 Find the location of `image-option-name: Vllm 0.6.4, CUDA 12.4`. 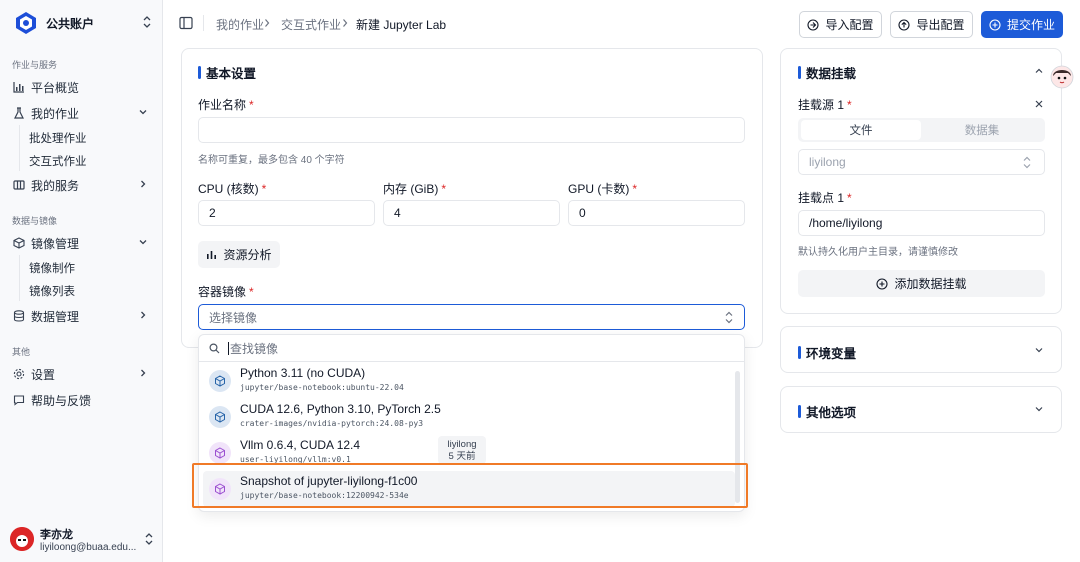

image-option-name: Vllm 0.6.4, CUDA 12.4 is located at coordinates (300, 445).